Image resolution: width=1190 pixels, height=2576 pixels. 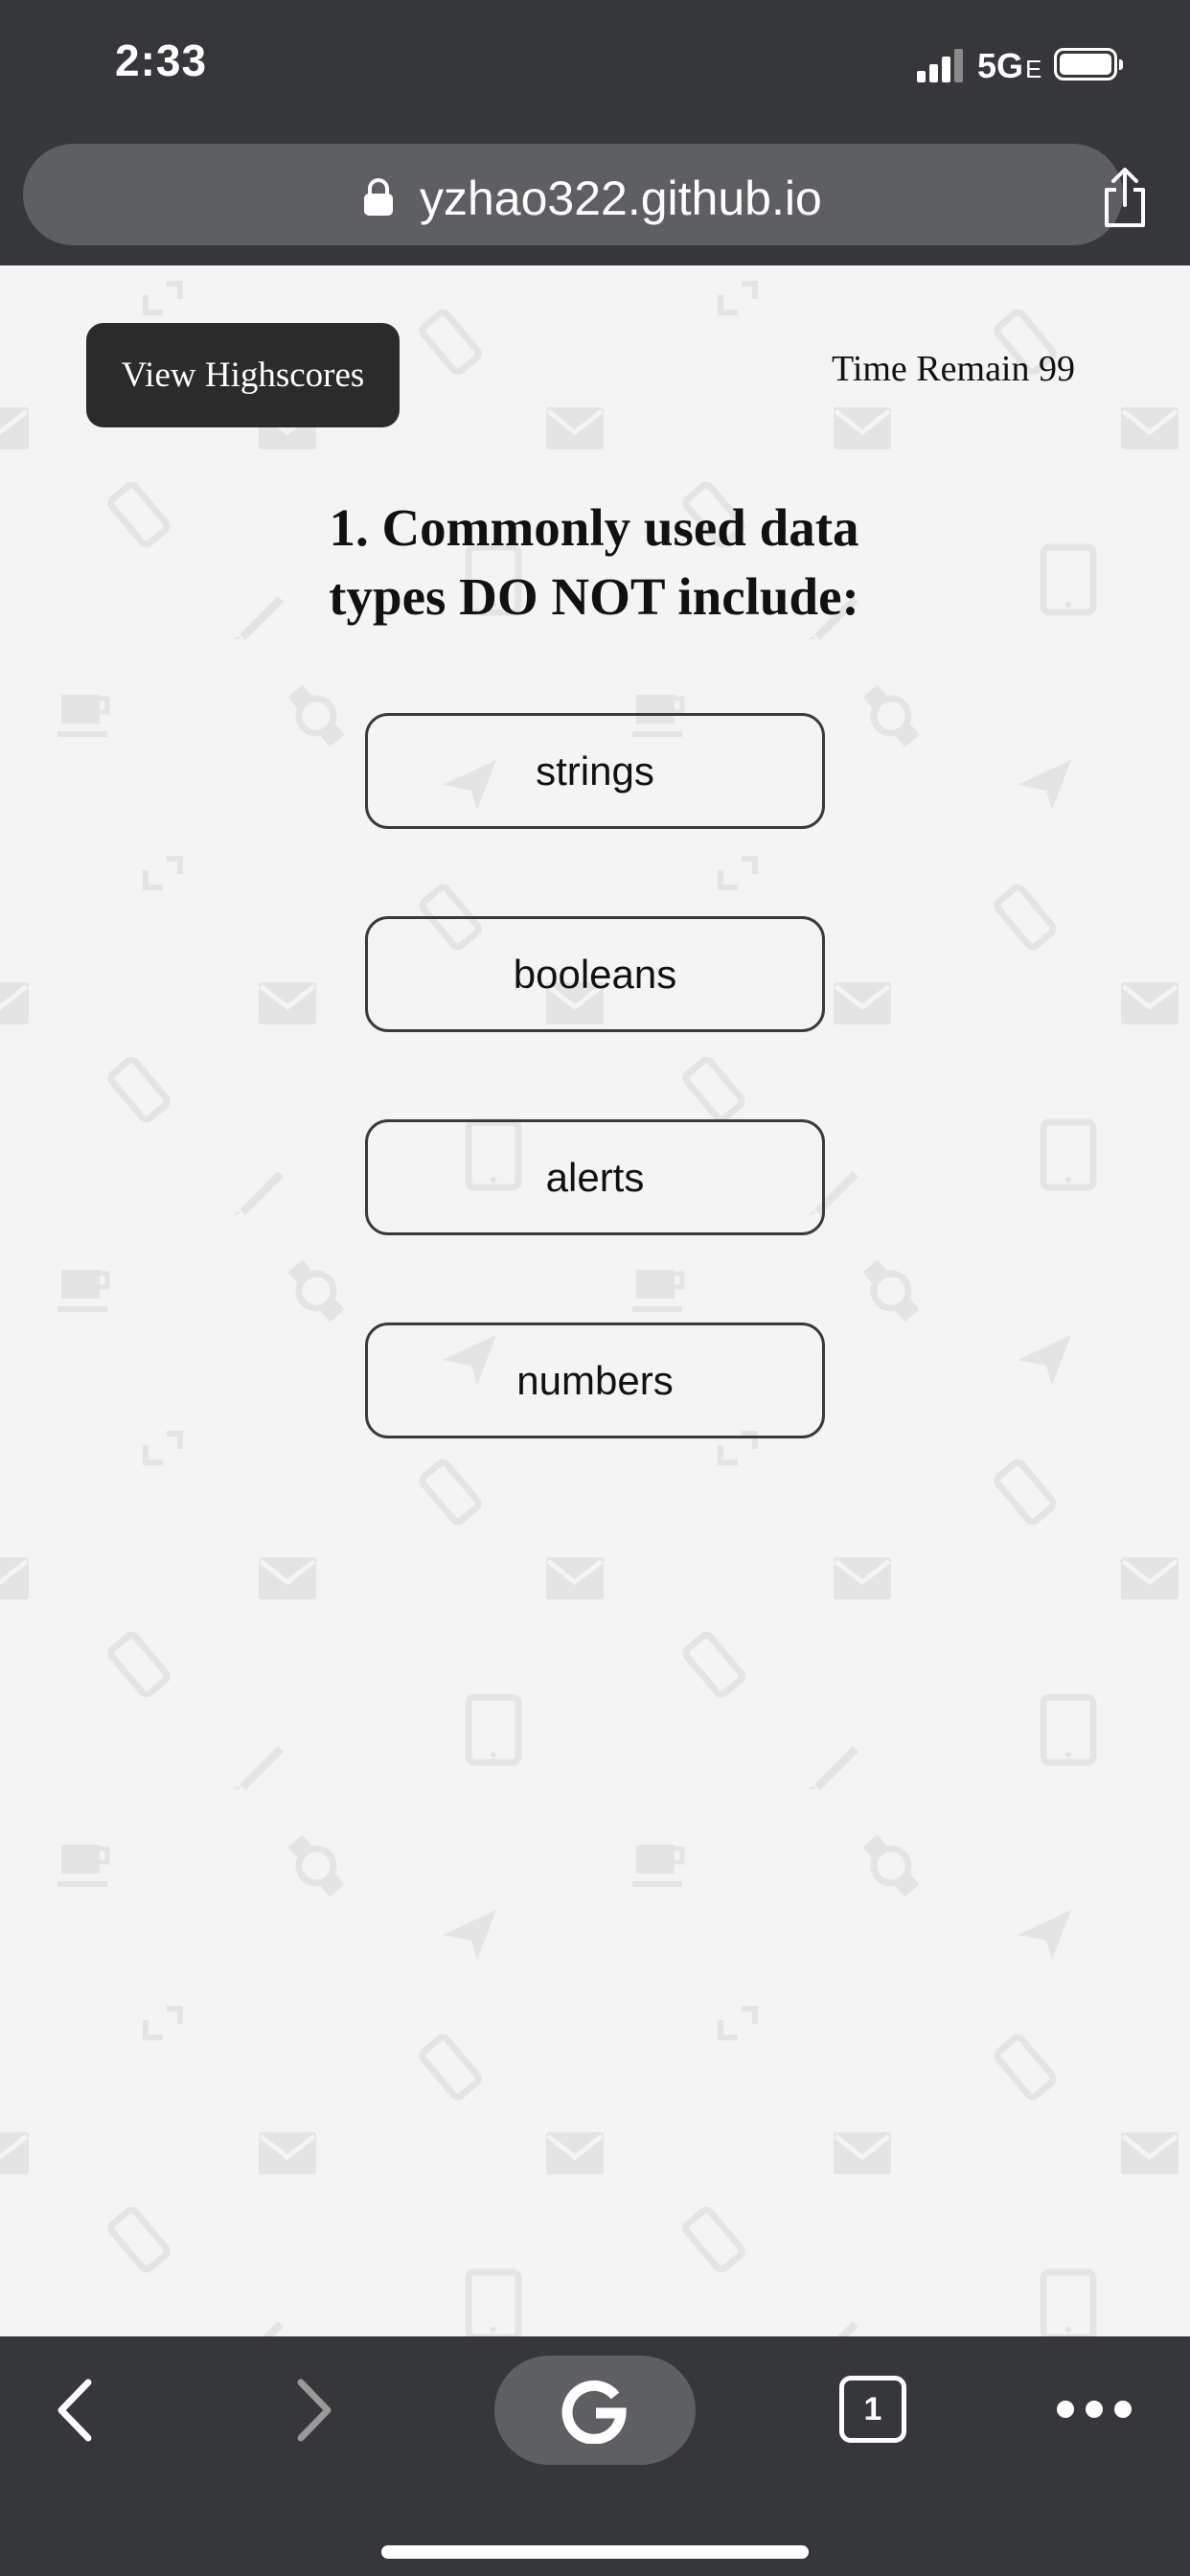 What do you see at coordinates (595, 974) in the screenshot?
I see `answer-button: booleans` at bounding box center [595, 974].